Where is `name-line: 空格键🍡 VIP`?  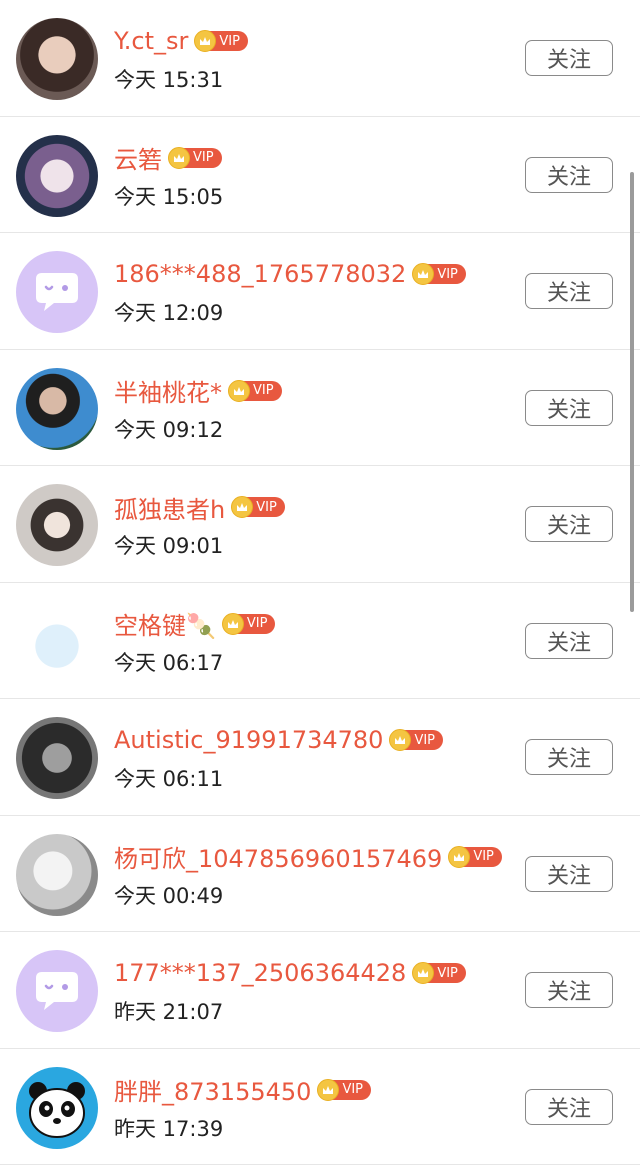 name-line: 空格键🍡 VIP is located at coordinates (194, 624).